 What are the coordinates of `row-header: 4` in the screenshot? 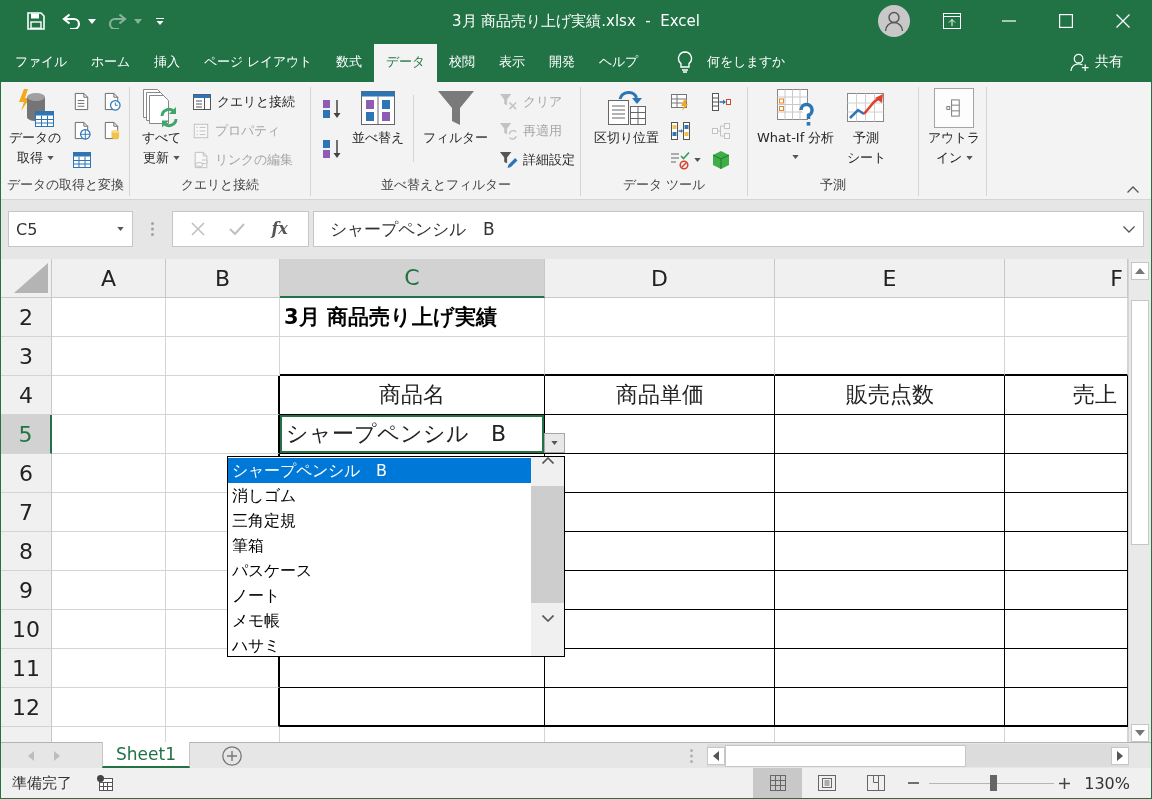 It's located at (26, 395).